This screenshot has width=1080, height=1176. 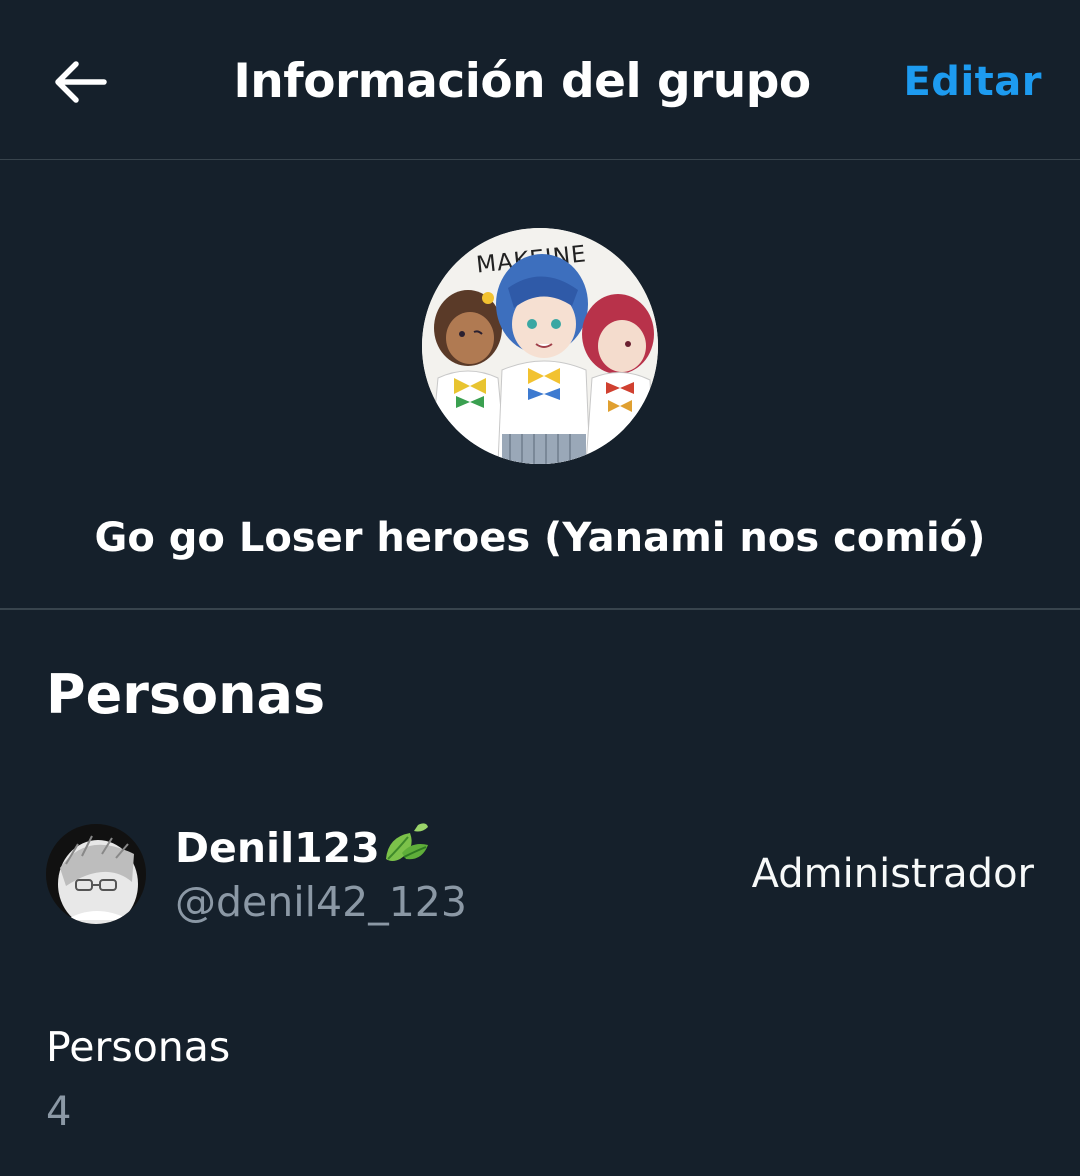 What do you see at coordinates (321, 902) in the screenshot?
I see `member-handle: @denil42_123` at bounding box center [321, 902].